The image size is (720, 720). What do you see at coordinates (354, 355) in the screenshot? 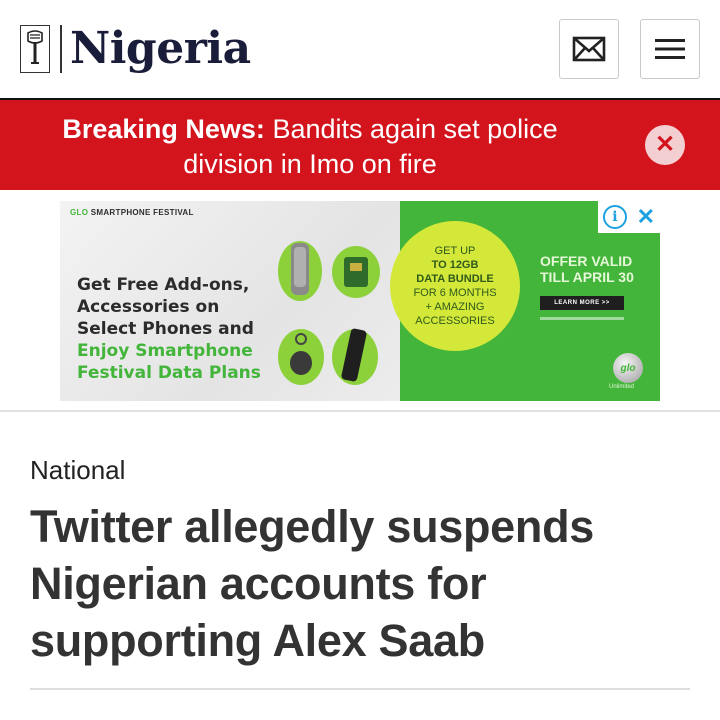
I see `phone-2-icon` at bounding box center [354, 355].